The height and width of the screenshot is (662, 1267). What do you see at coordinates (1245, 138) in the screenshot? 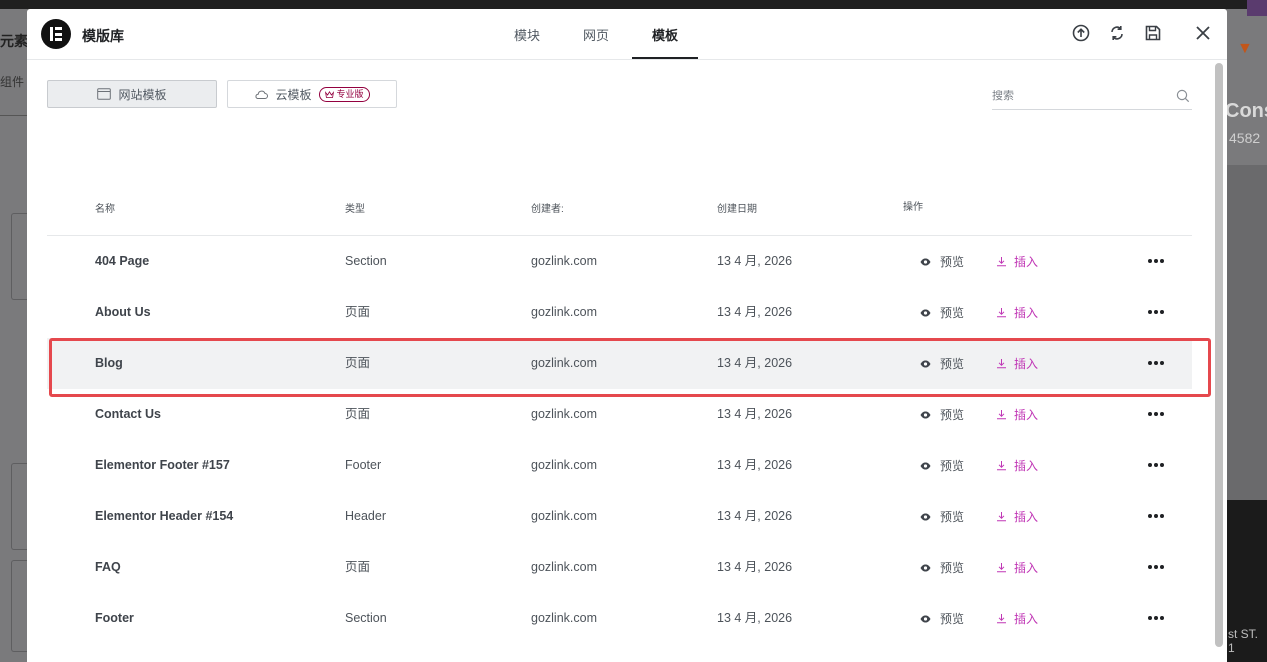
I see `background-number-text: 4582` at bounding box center [1245, 138].